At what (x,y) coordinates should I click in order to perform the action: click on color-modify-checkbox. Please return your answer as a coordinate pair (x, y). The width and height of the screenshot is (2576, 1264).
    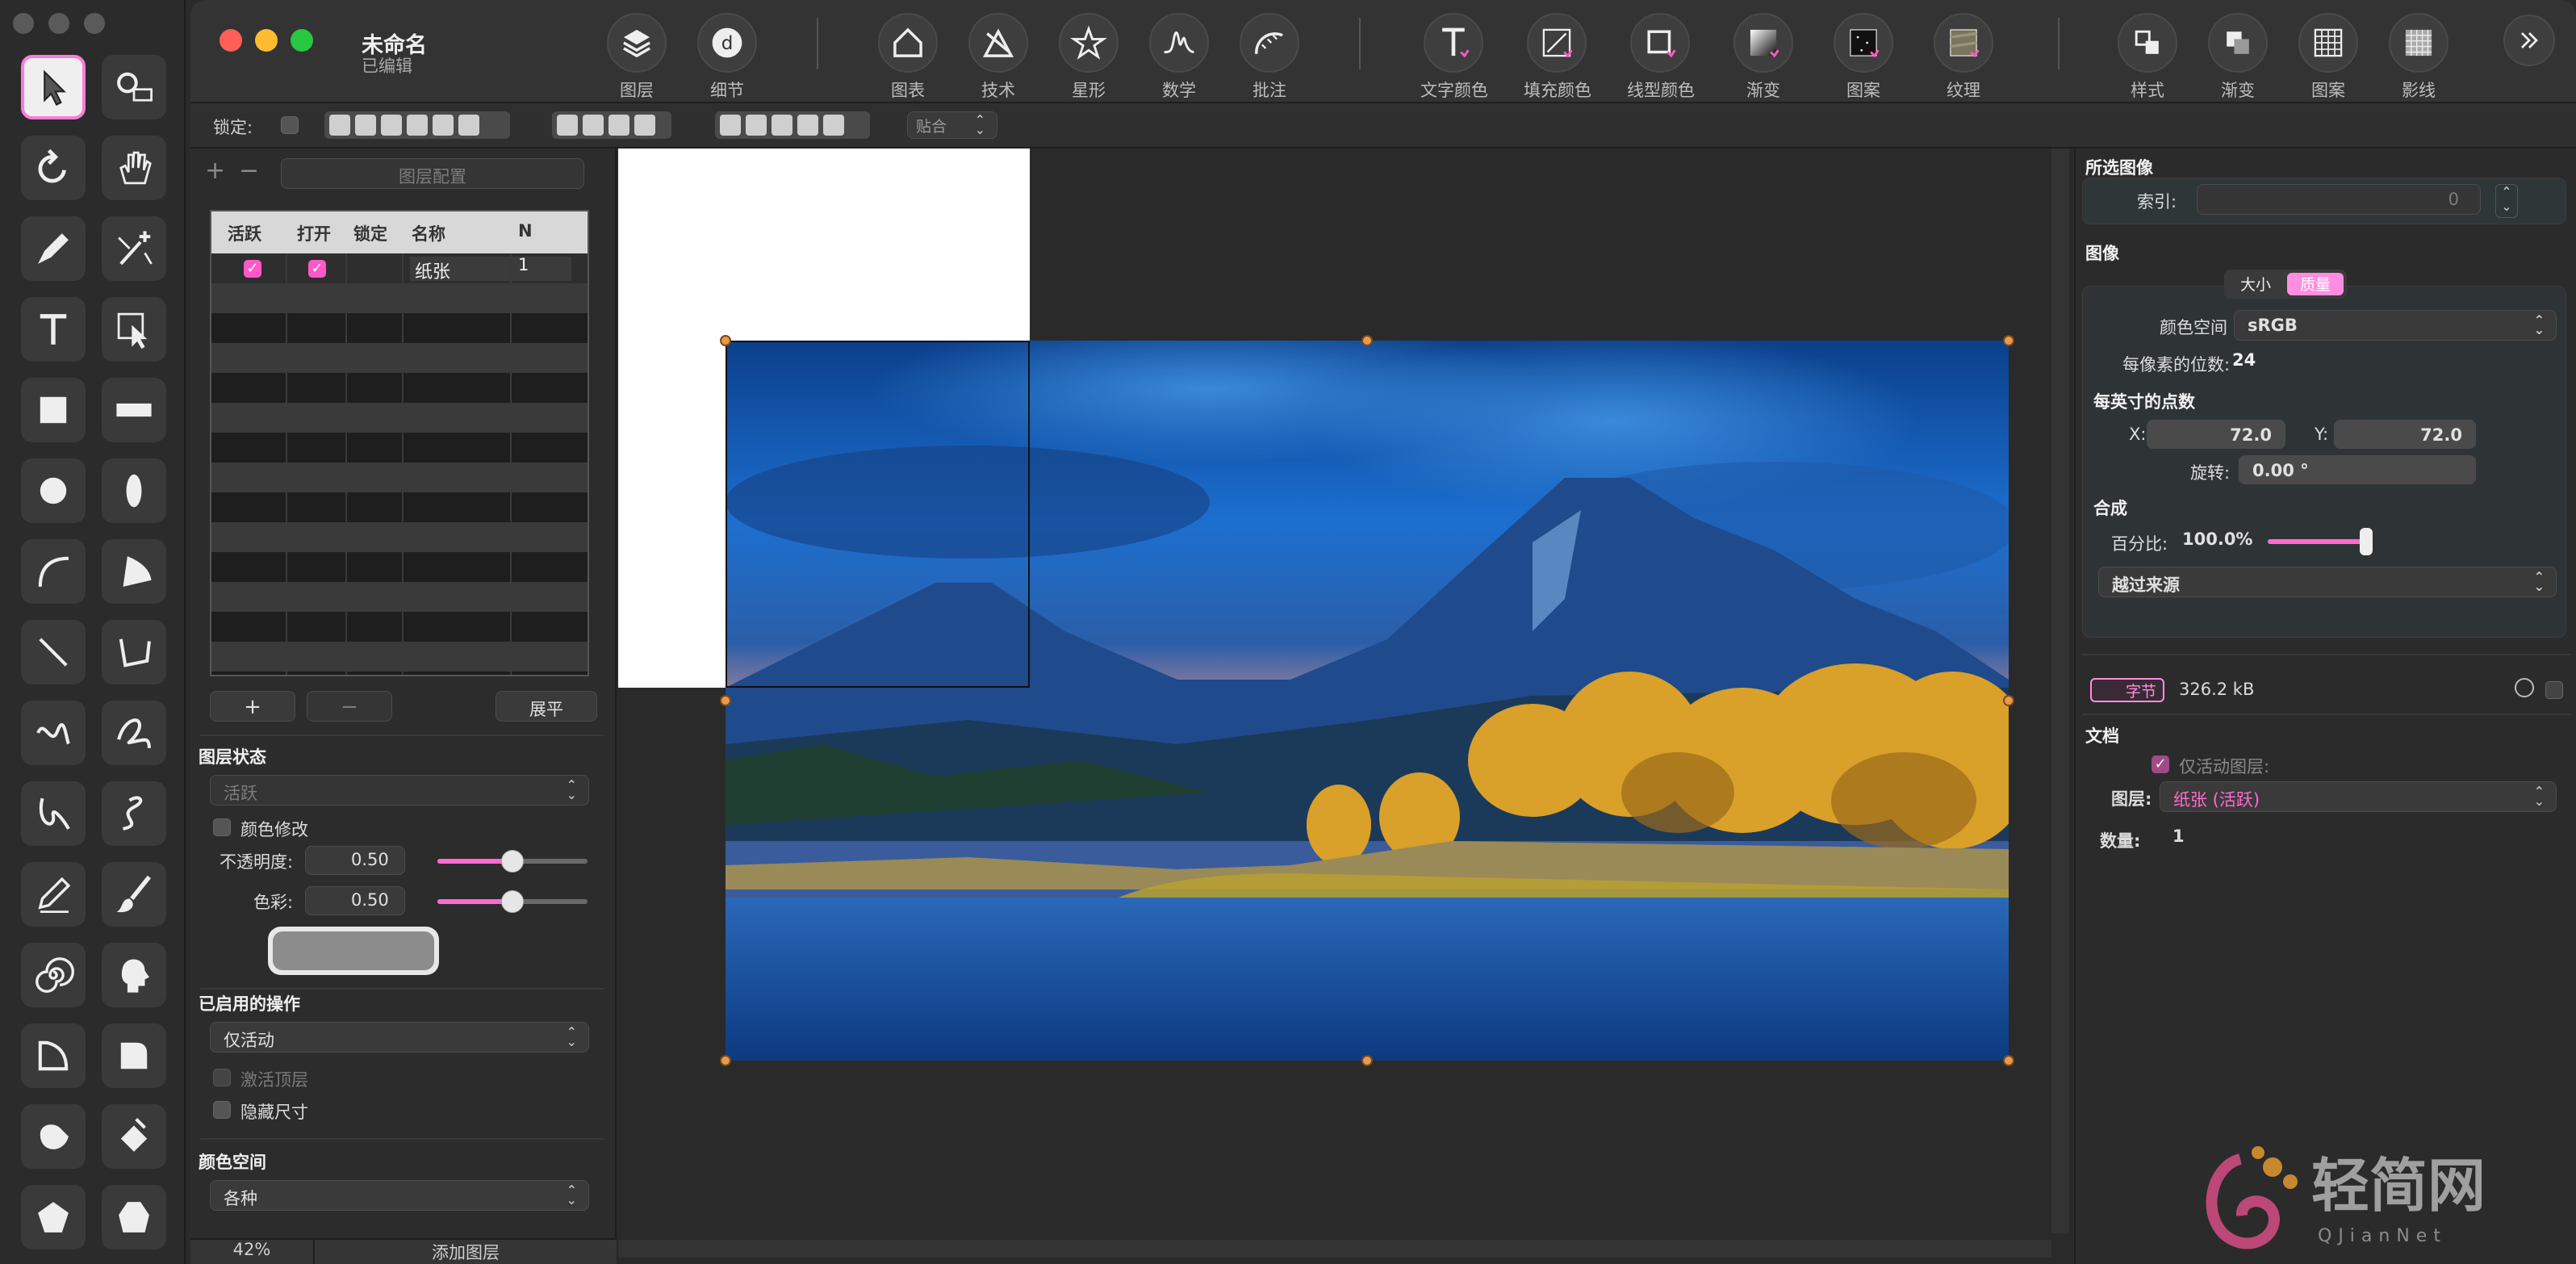
    Looking at the image, I should click on (222, 827).